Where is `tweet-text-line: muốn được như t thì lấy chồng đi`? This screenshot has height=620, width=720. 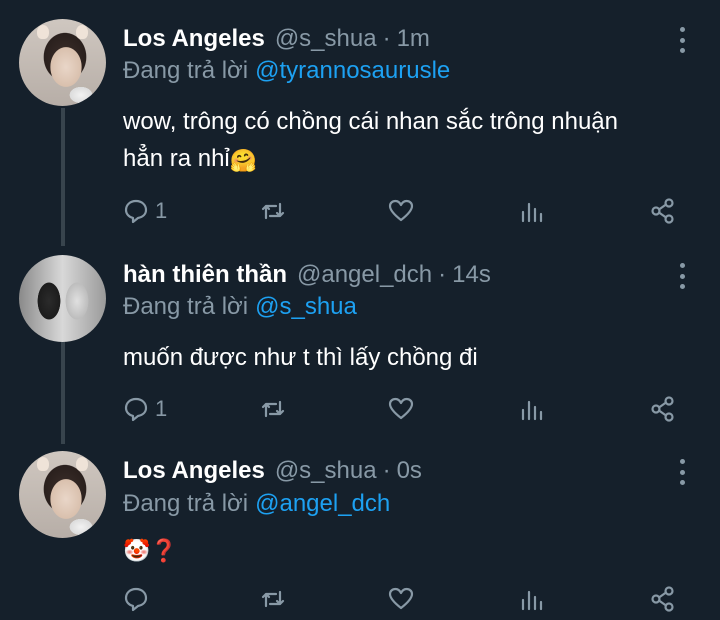 tweet-text-line: muốn được như t thì lấy chồng đi is located at coordinates (300, 357).